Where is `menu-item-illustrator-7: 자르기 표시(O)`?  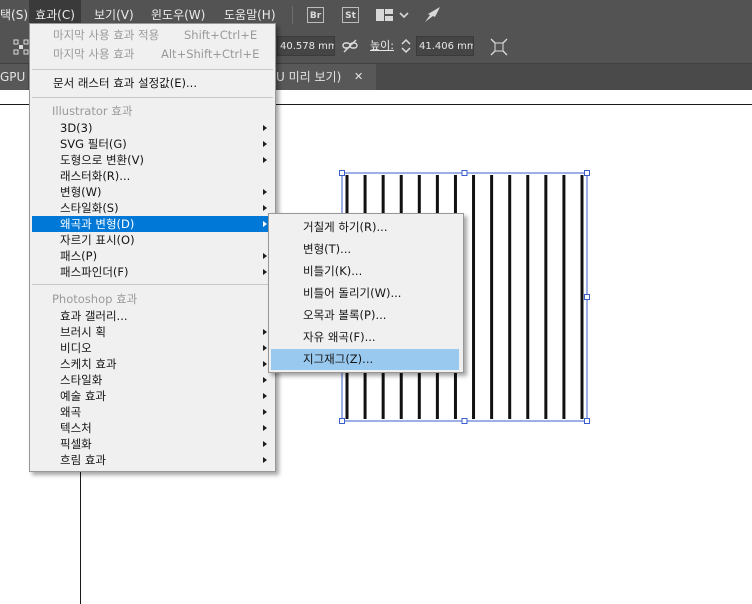
menu-item-illustrator-7: 자르기 표시(O) is located at coordinates (152, 240).